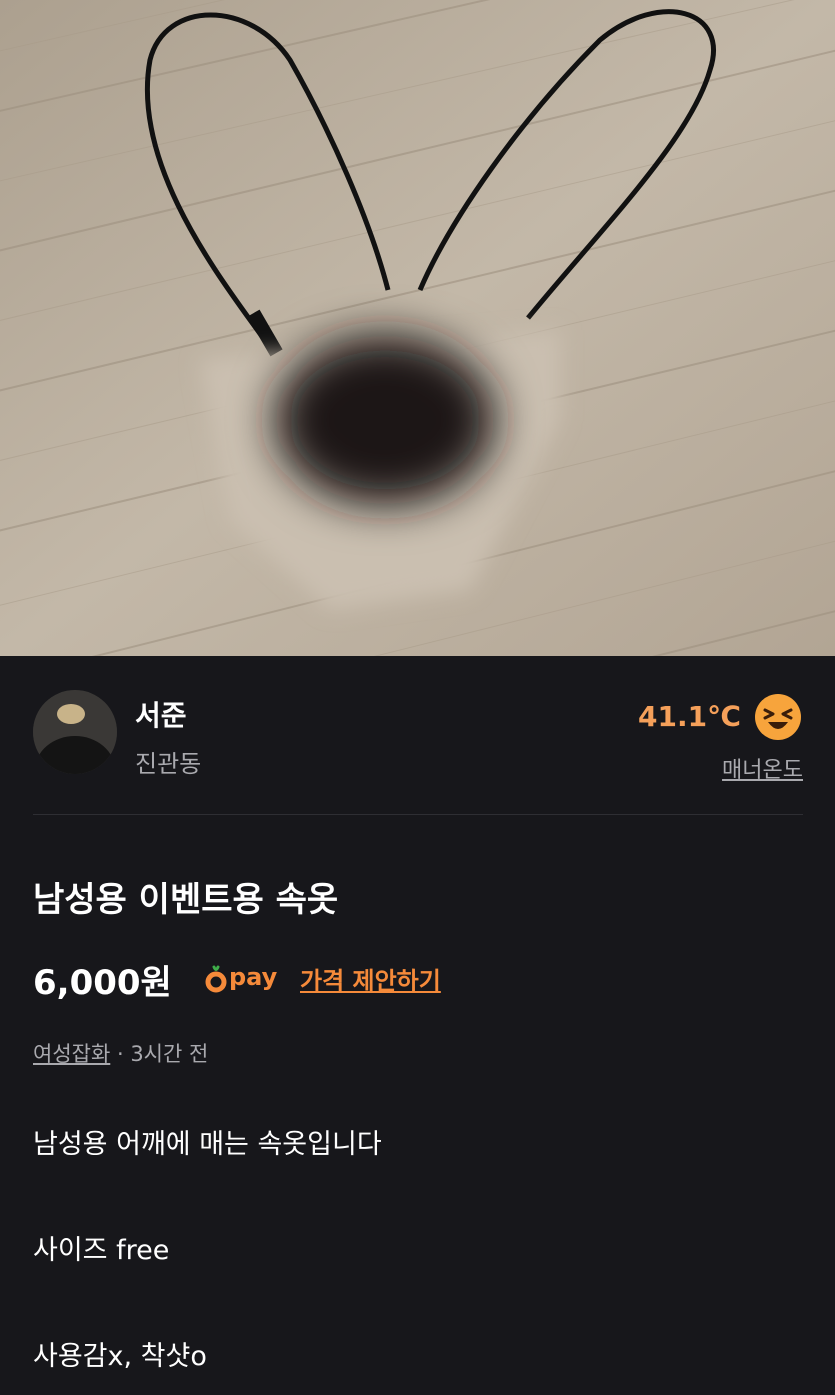 This screenshot has width=835, height=1395. I want to click on divider, so click(418, 814).